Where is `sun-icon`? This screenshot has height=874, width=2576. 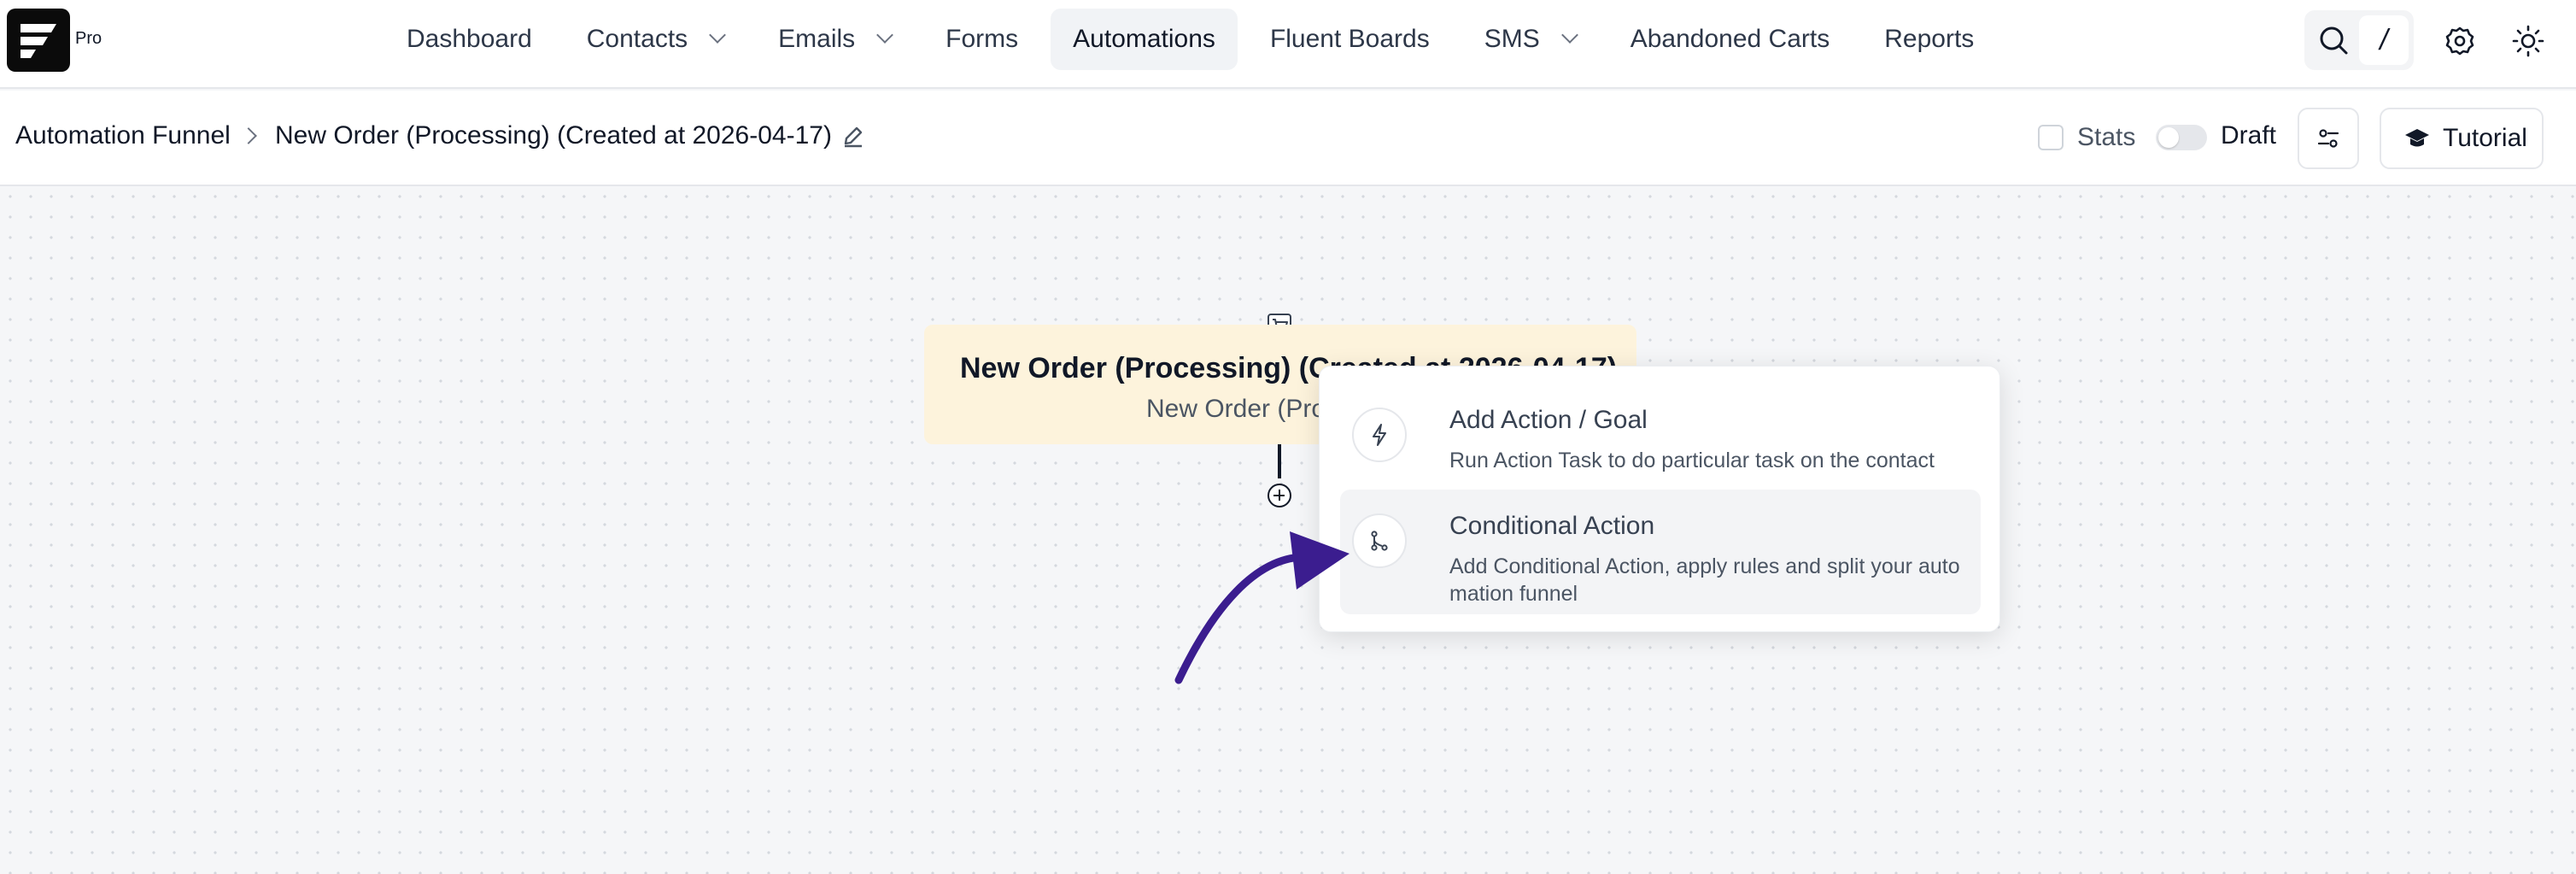 sun-icon is located at coordinates (2528, 41).